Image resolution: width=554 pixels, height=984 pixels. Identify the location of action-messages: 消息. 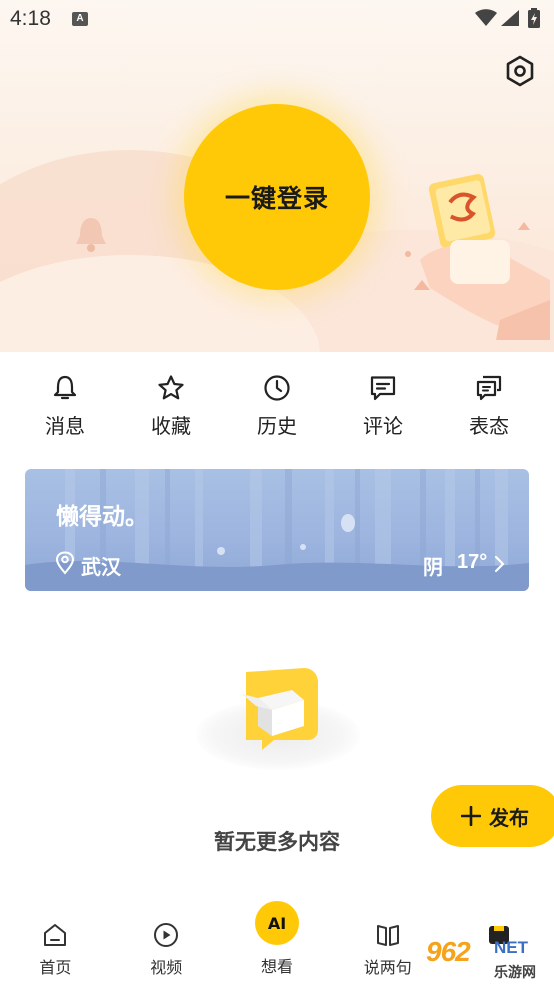
(65, 405).